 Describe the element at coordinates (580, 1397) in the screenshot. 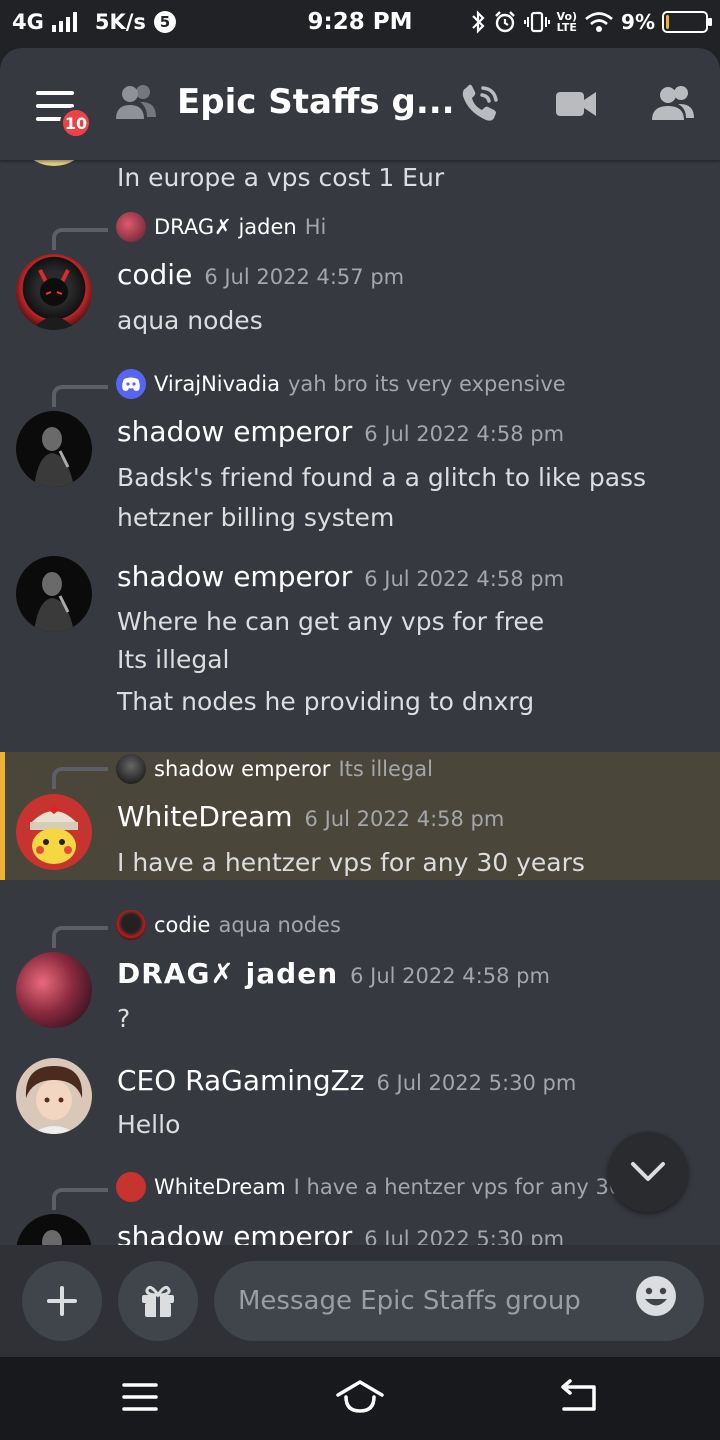

I see `nav-back-icon` at that location.